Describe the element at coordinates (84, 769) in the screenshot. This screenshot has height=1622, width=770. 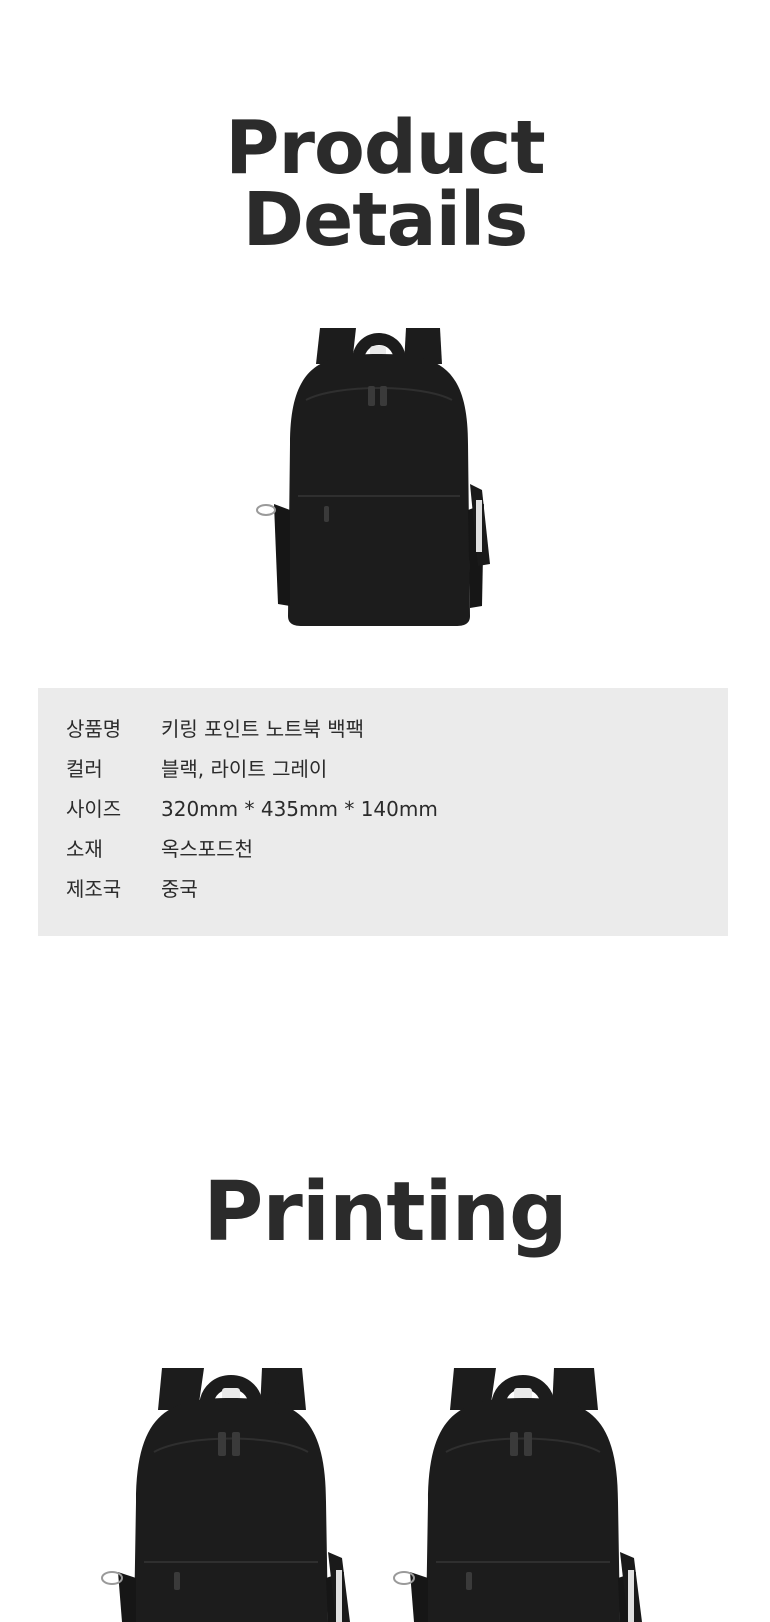
I see `spec-label: 컬러` at that location.